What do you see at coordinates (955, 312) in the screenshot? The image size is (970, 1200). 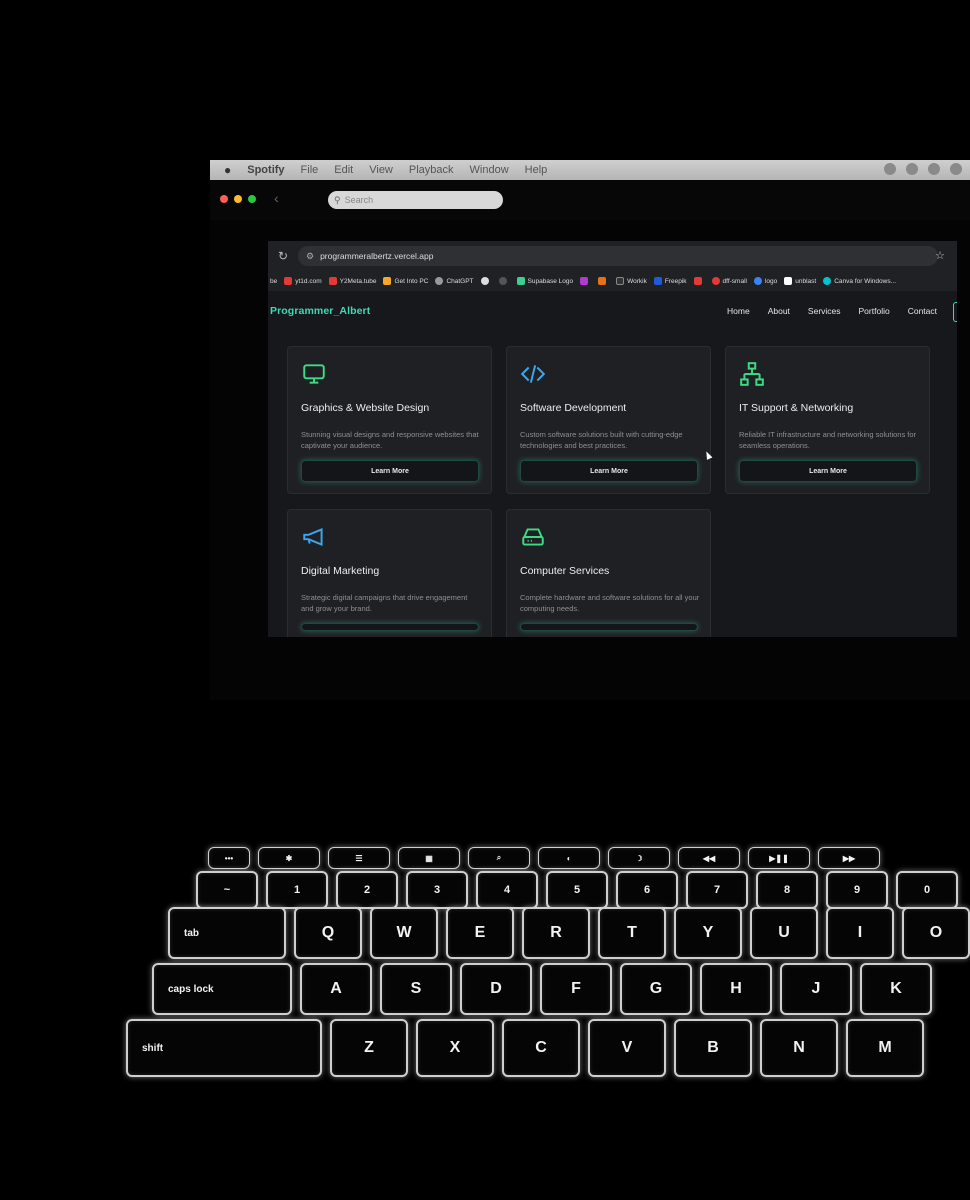 I see `nav-cta-button` at bounding box center [955, 312].